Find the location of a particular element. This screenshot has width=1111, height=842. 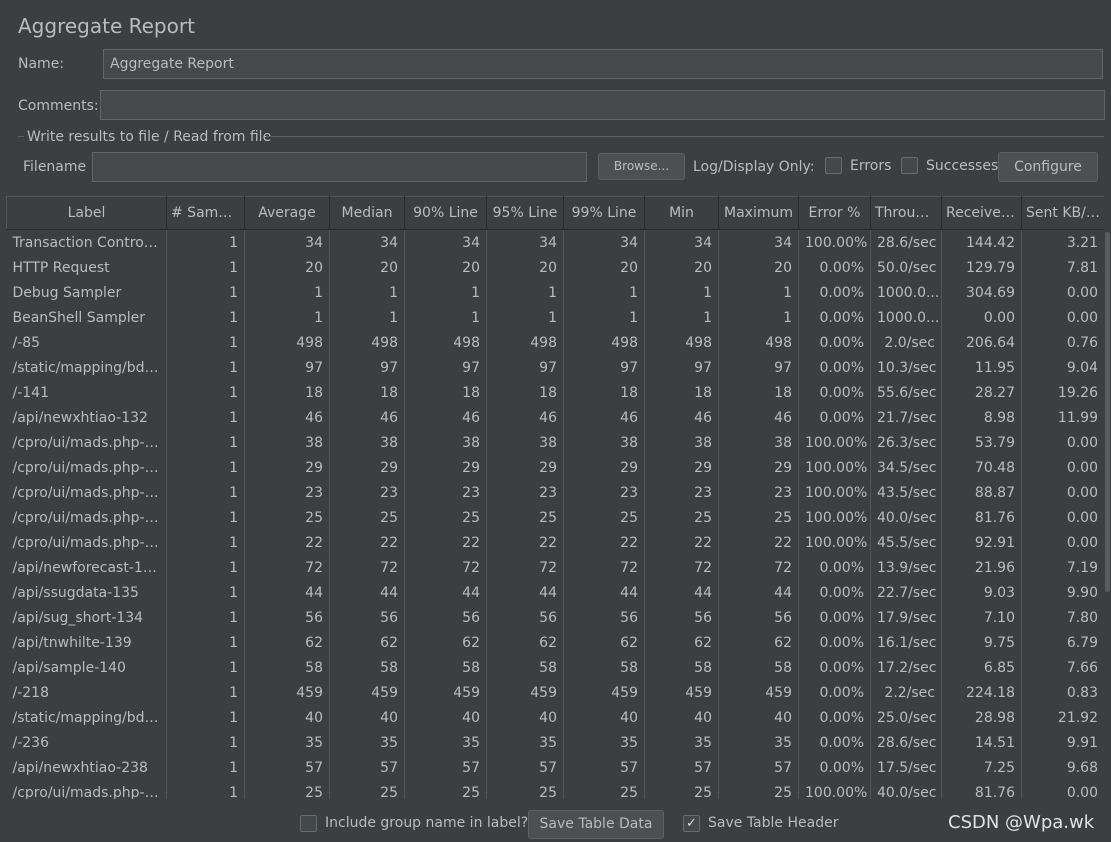

column-header: 95% Line is located at coordinates (525, 213).